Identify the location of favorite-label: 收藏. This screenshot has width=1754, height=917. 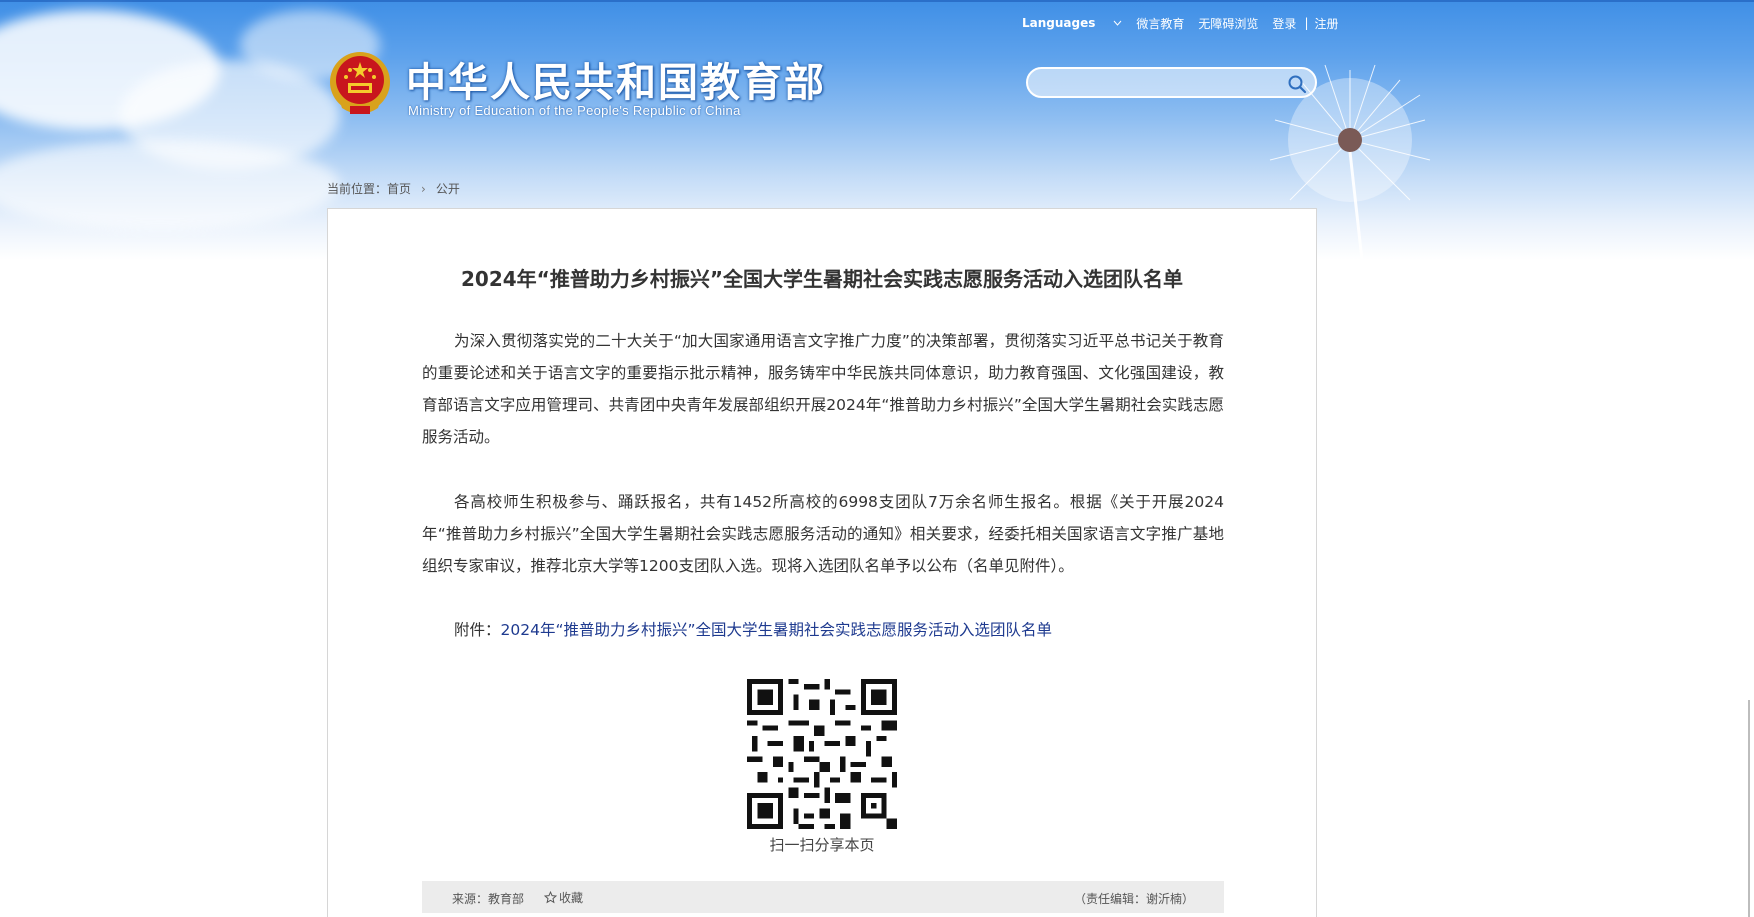
(571, 898).